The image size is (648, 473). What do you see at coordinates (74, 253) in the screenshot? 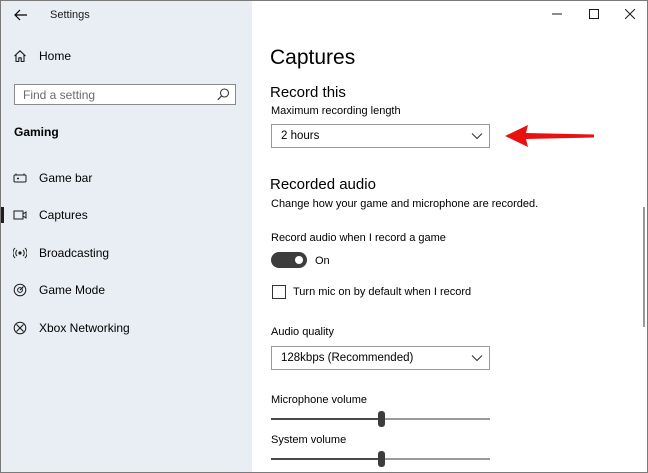
I see `sidebar-item-label: Broadcasting` at bounding box center [74, 253].